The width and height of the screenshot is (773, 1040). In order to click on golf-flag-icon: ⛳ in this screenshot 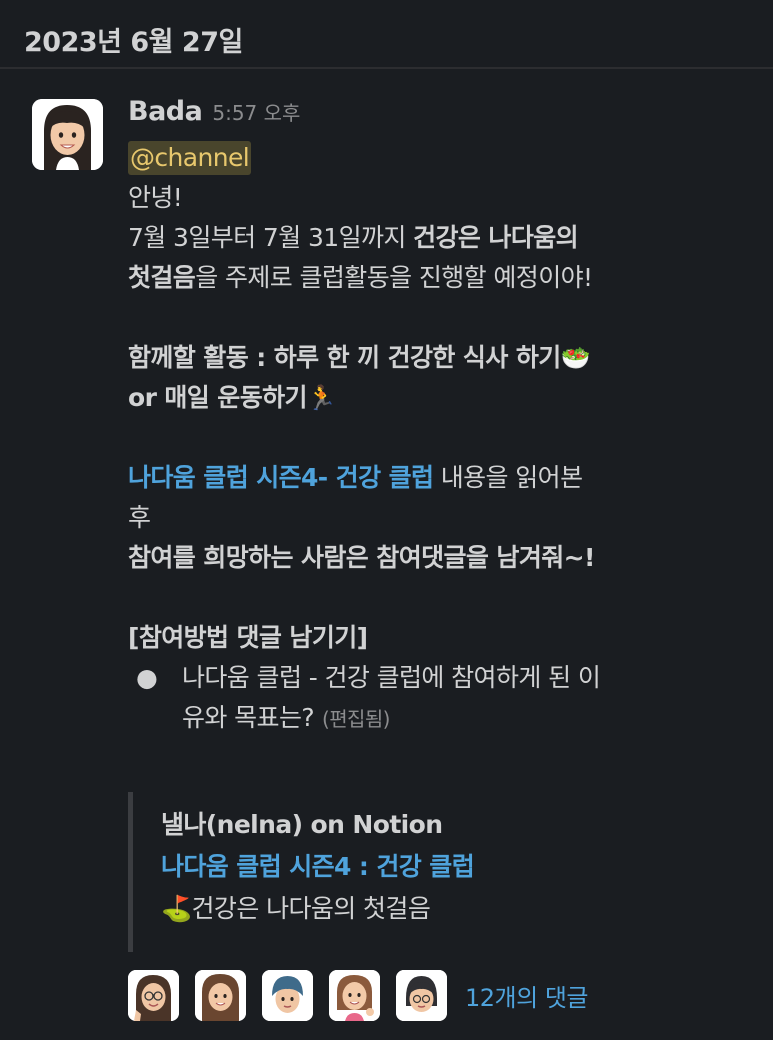, I will do `click(176, 908)`.